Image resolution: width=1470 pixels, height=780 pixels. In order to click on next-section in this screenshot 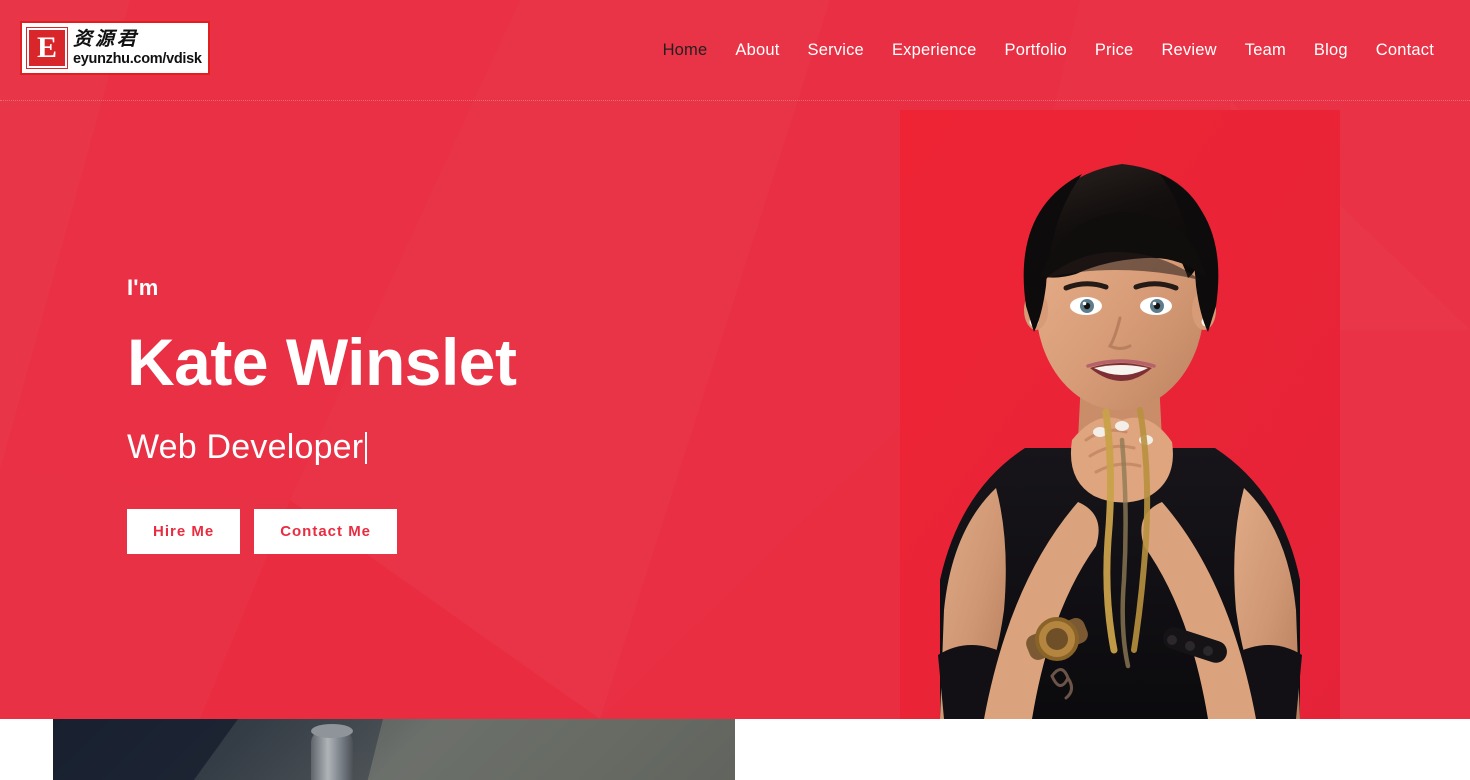, I will do `click(735, 749)`.